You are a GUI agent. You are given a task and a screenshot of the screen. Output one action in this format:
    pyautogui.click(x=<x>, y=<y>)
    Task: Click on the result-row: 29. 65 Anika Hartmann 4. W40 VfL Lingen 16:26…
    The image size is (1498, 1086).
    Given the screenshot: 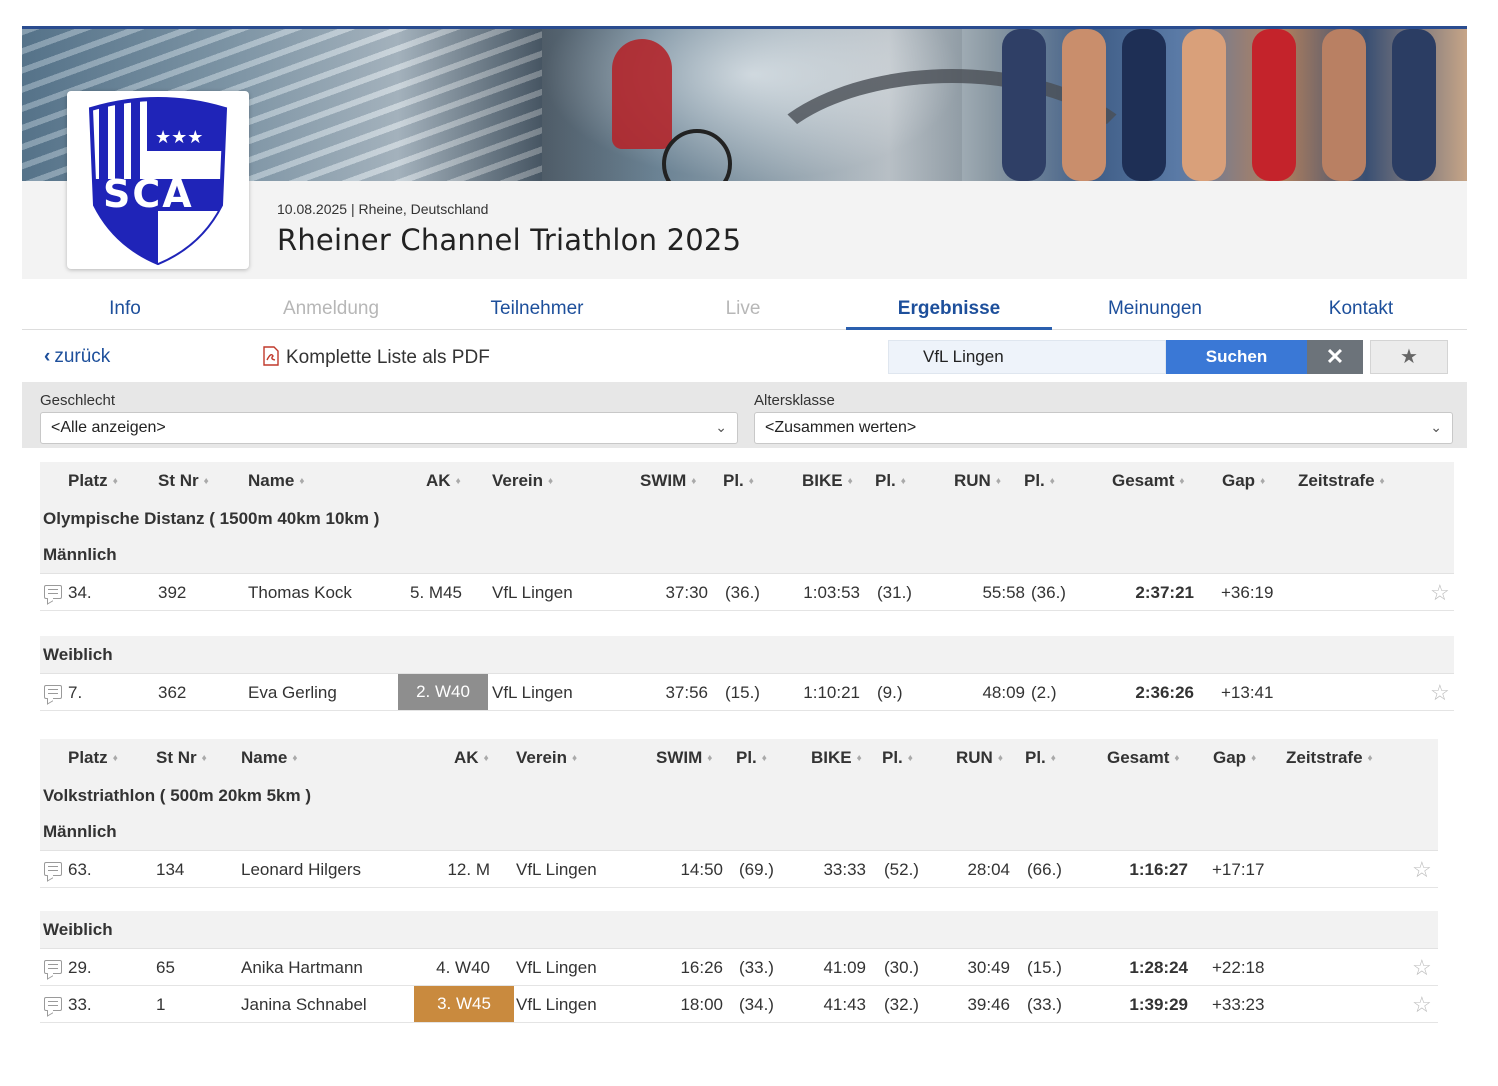 What is the action you would take?
    pyautogui.click(x=739, y=967)
    